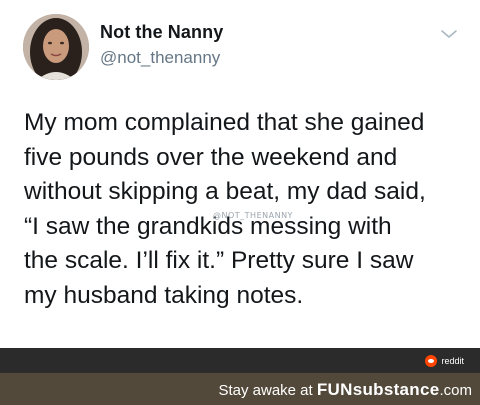  I want to click on user-handle: @not_thenanny, so click(160, 58).